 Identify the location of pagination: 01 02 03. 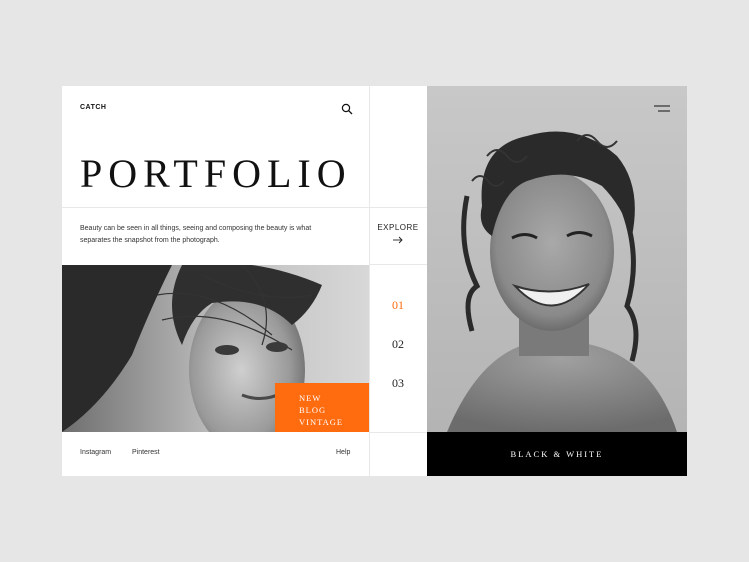
(398, 344).